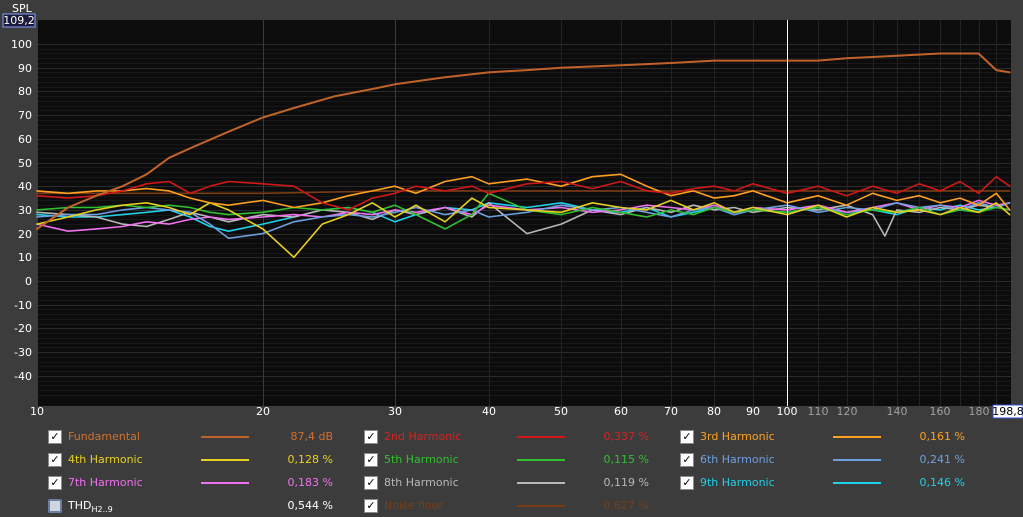  I want to click on legend-value: 0,115 %, so click(626, 459).